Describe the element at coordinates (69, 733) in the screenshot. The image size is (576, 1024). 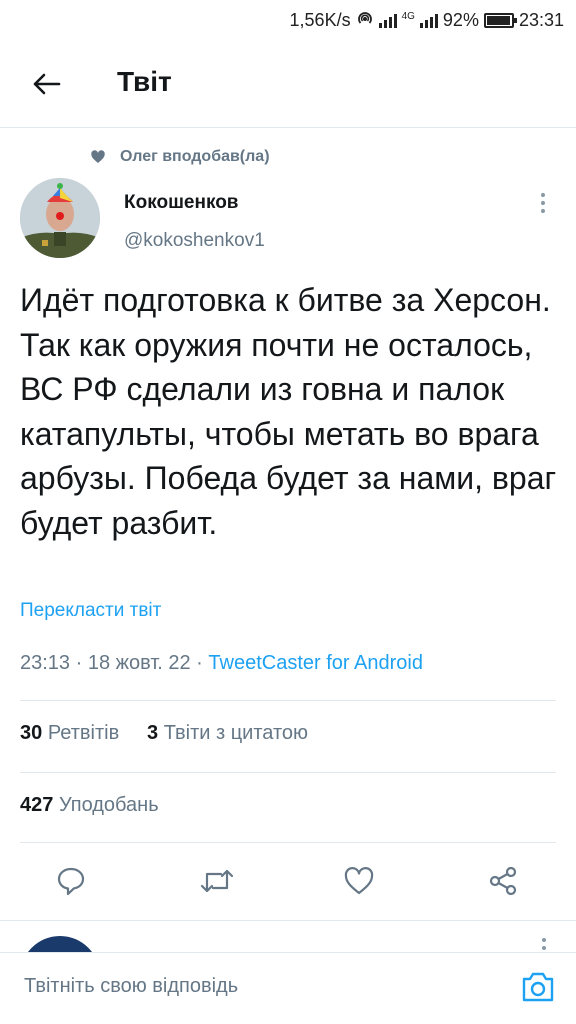
I see `retweets-stat: 30 Ретвітів` at that location.